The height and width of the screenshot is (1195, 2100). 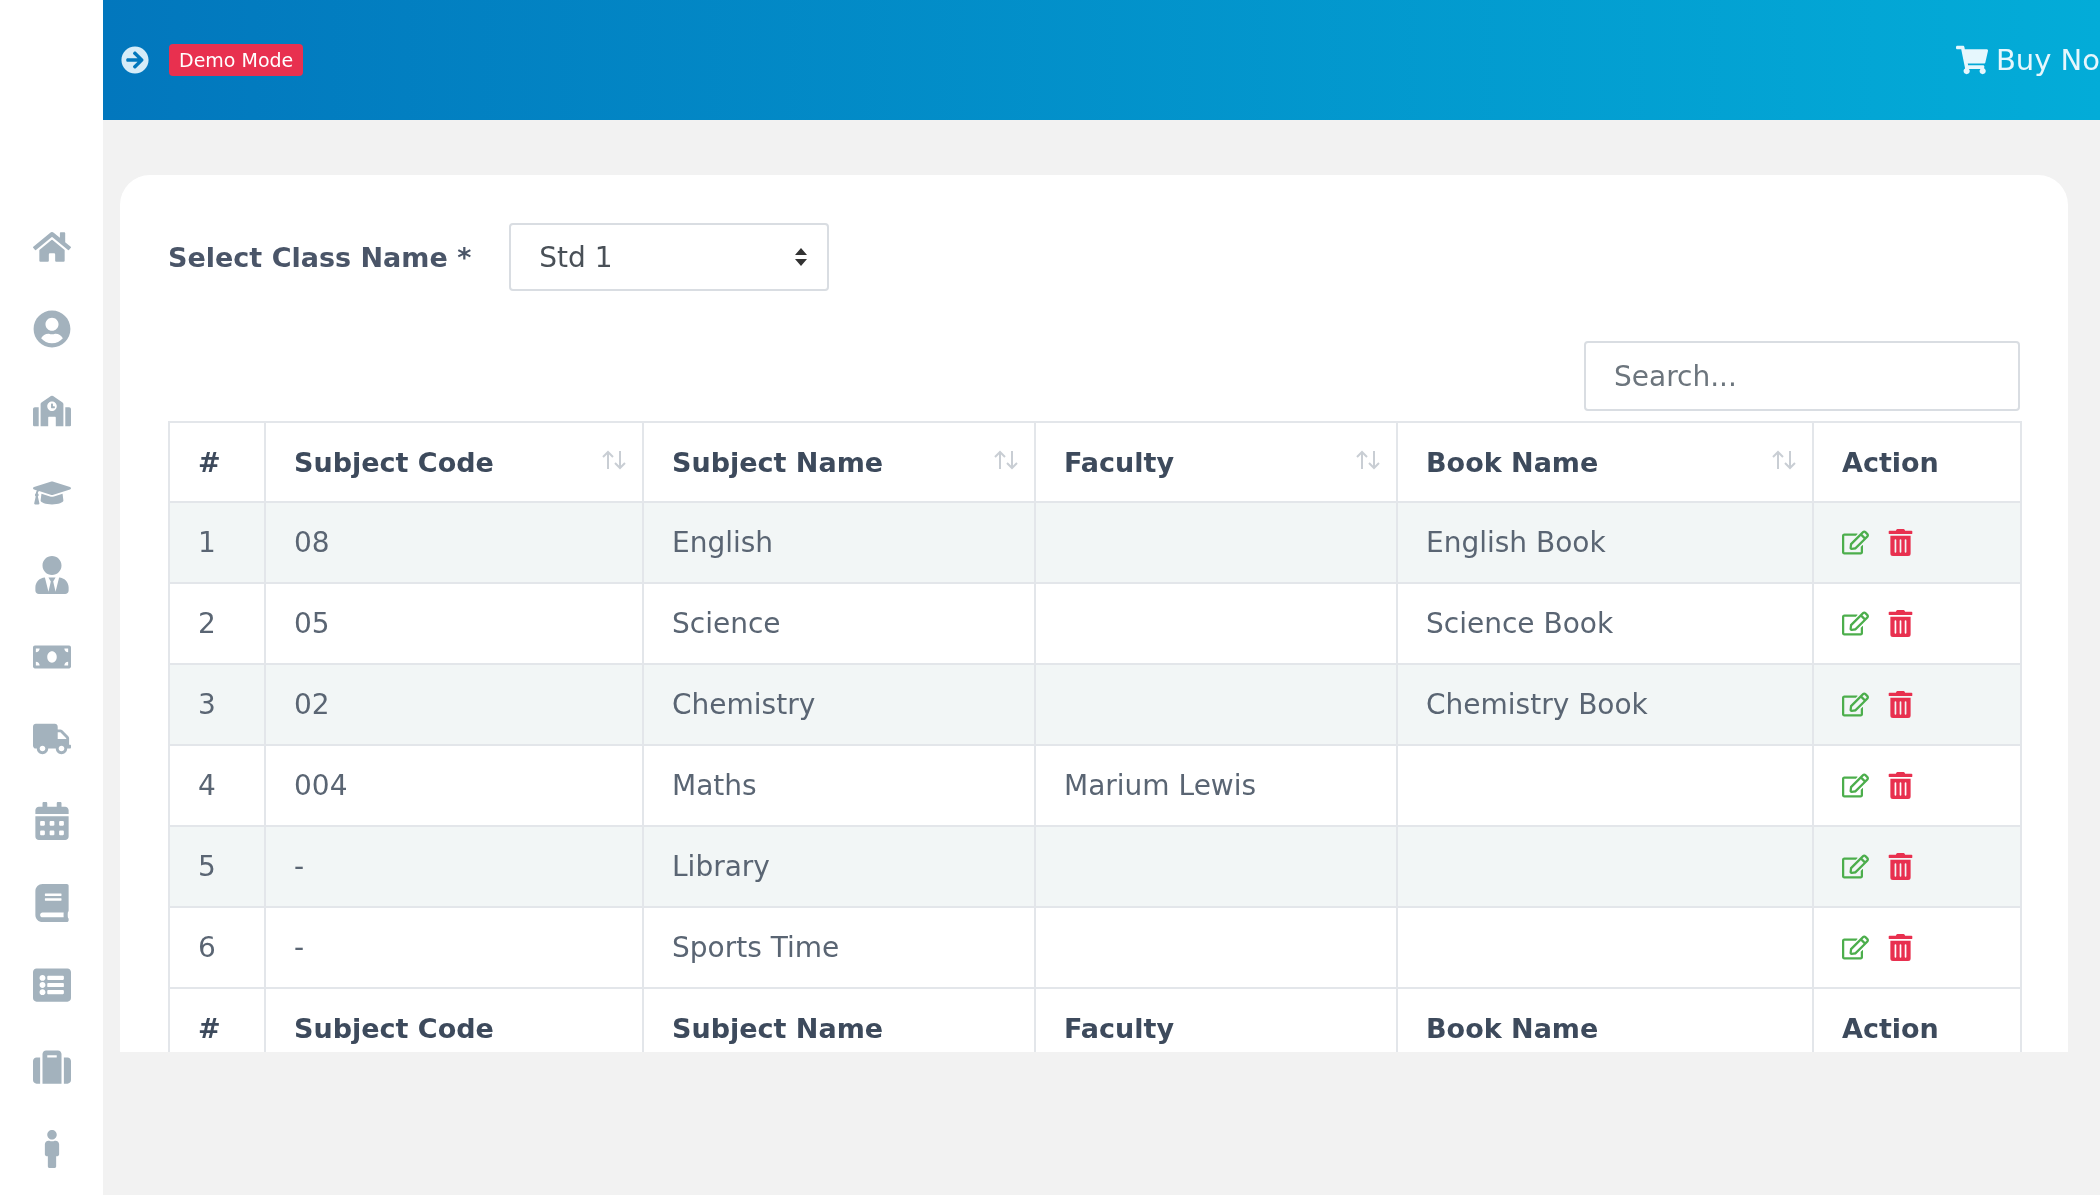 I want to click on demo-mode-badge: Demo Mode, so click(x=236, y=60).